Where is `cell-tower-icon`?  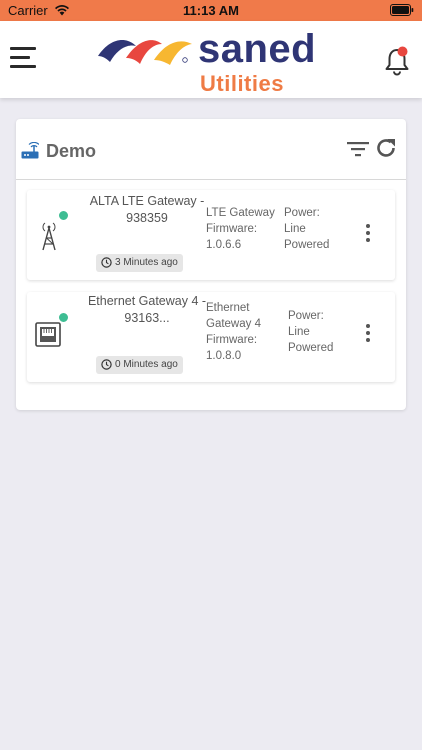 cell-tower-icon is located at coordinates (49, 236).